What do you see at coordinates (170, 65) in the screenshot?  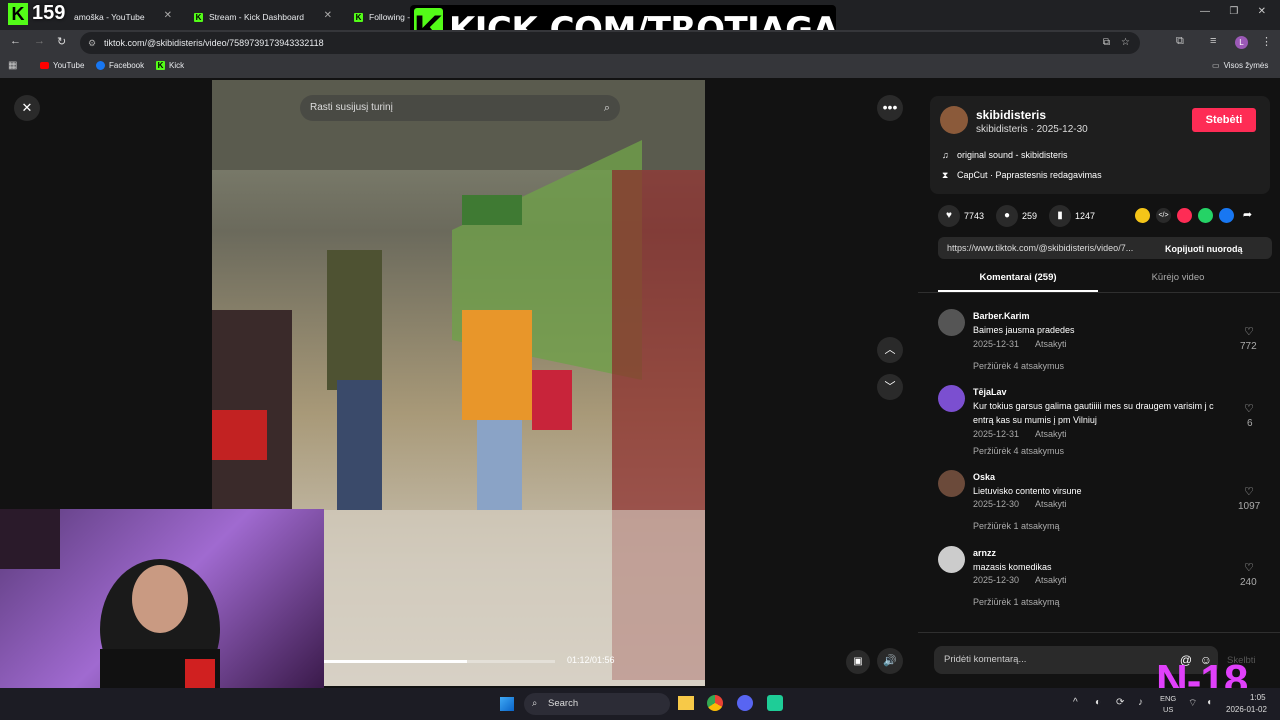 I see `bookmark-kick: K Kick` at bounding box center [170, 65].